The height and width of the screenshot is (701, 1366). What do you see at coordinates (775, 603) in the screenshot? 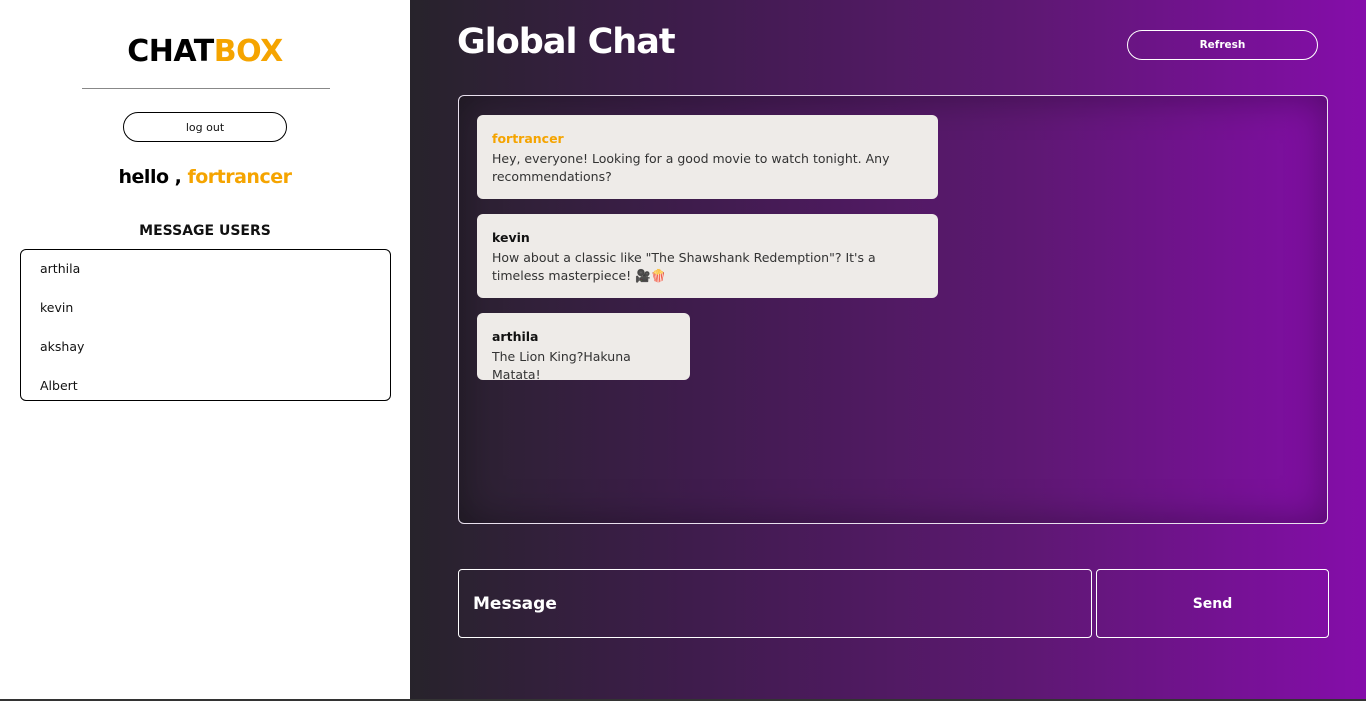
I see `message-input: Message` at bounding box center [775, 603].